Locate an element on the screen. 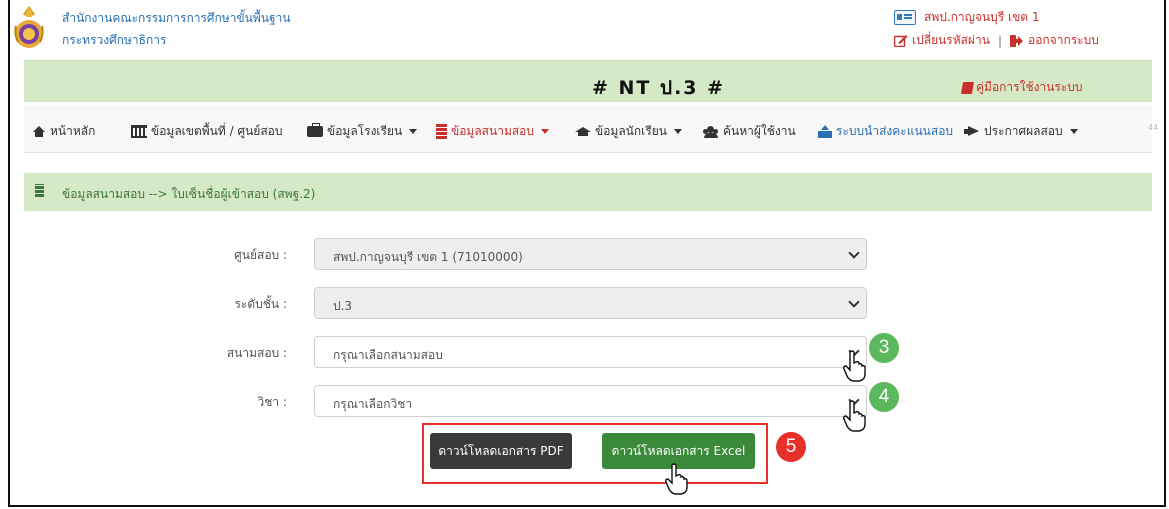 The image size is (1169, 509). nav-results-dropdown: ประกาศผลสอบ is located at coordinates (1021, 131).